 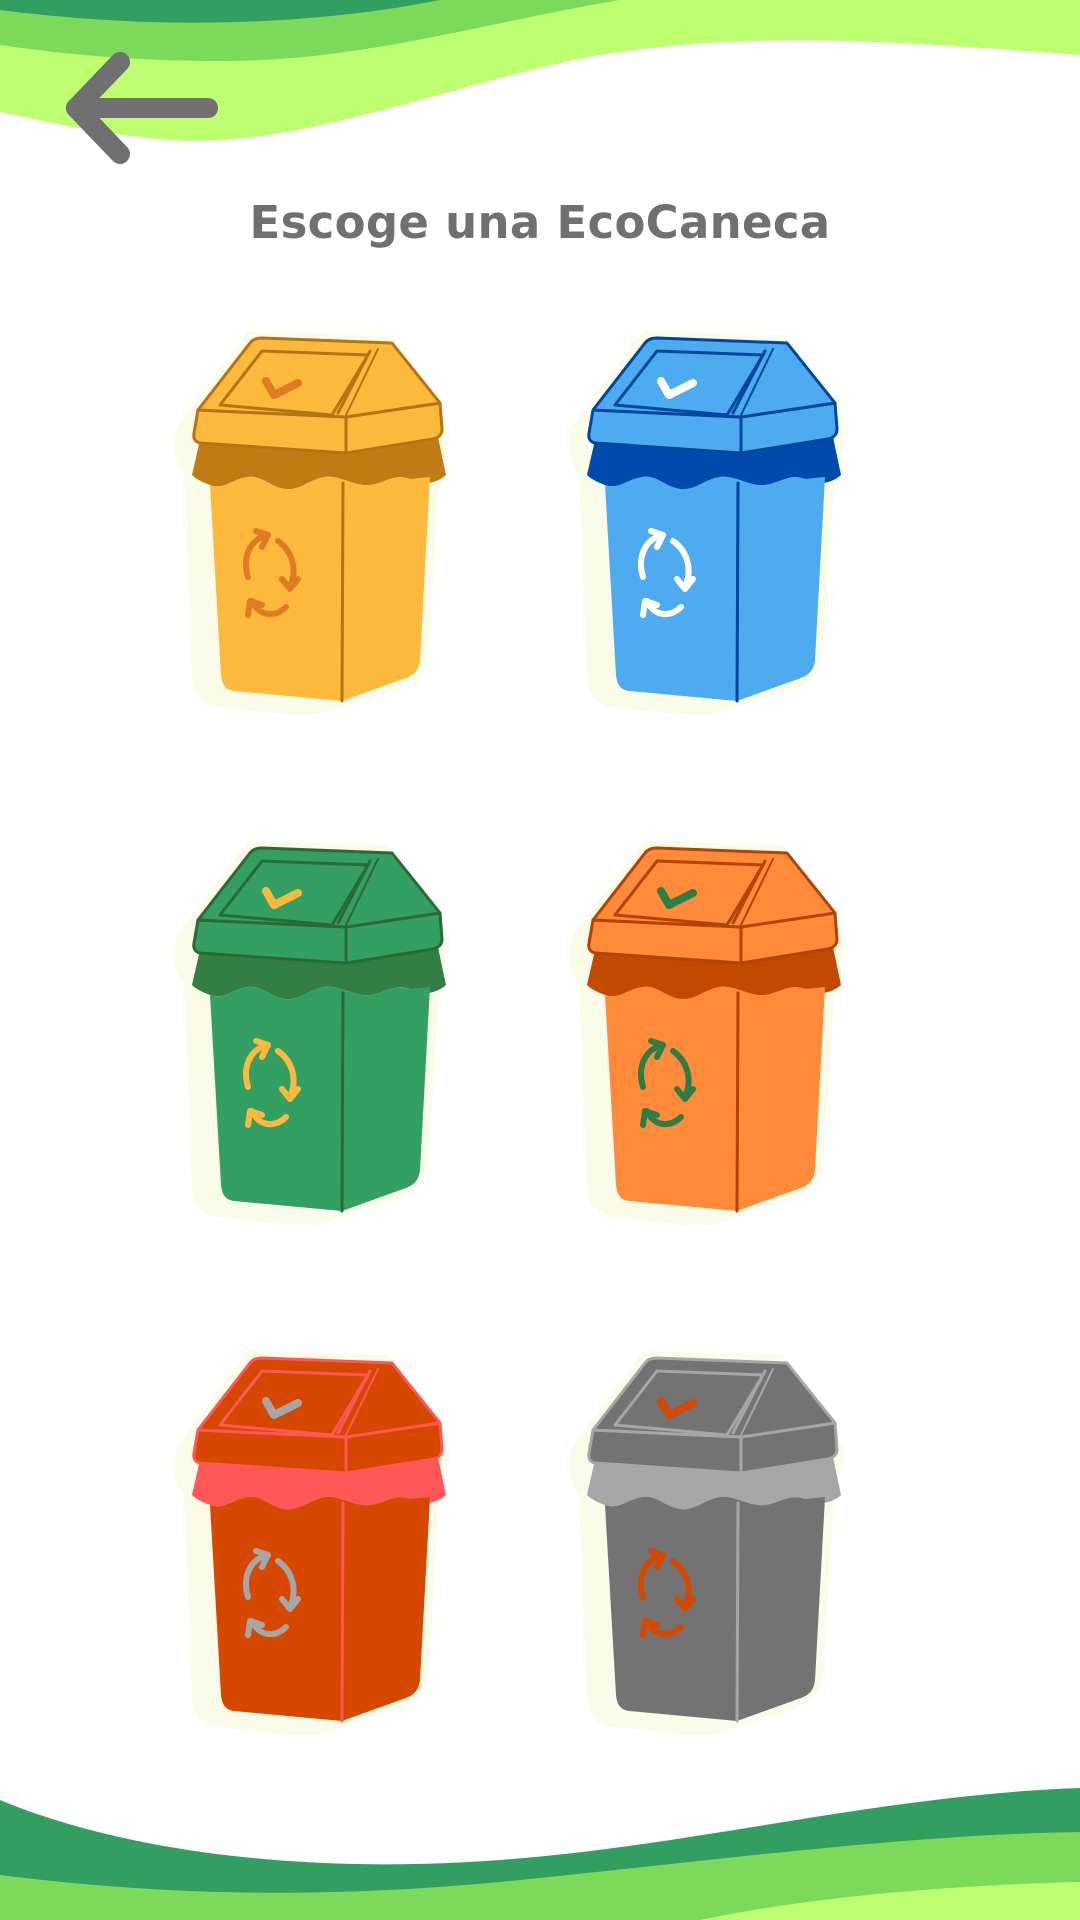 I want to click on bin-option-green, so click(x=320, y=1030).